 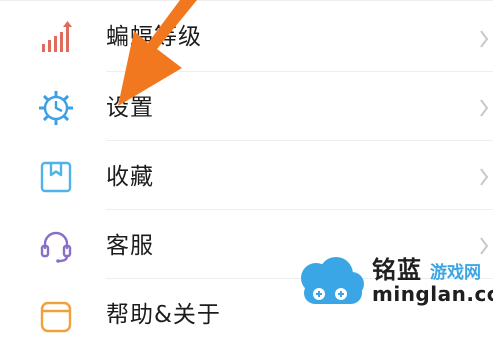 What do you see at coordinates (130, 246) in the screenshot?
I see `menu-item-customer-service-label: 客服` at bounding box center [130, 246].